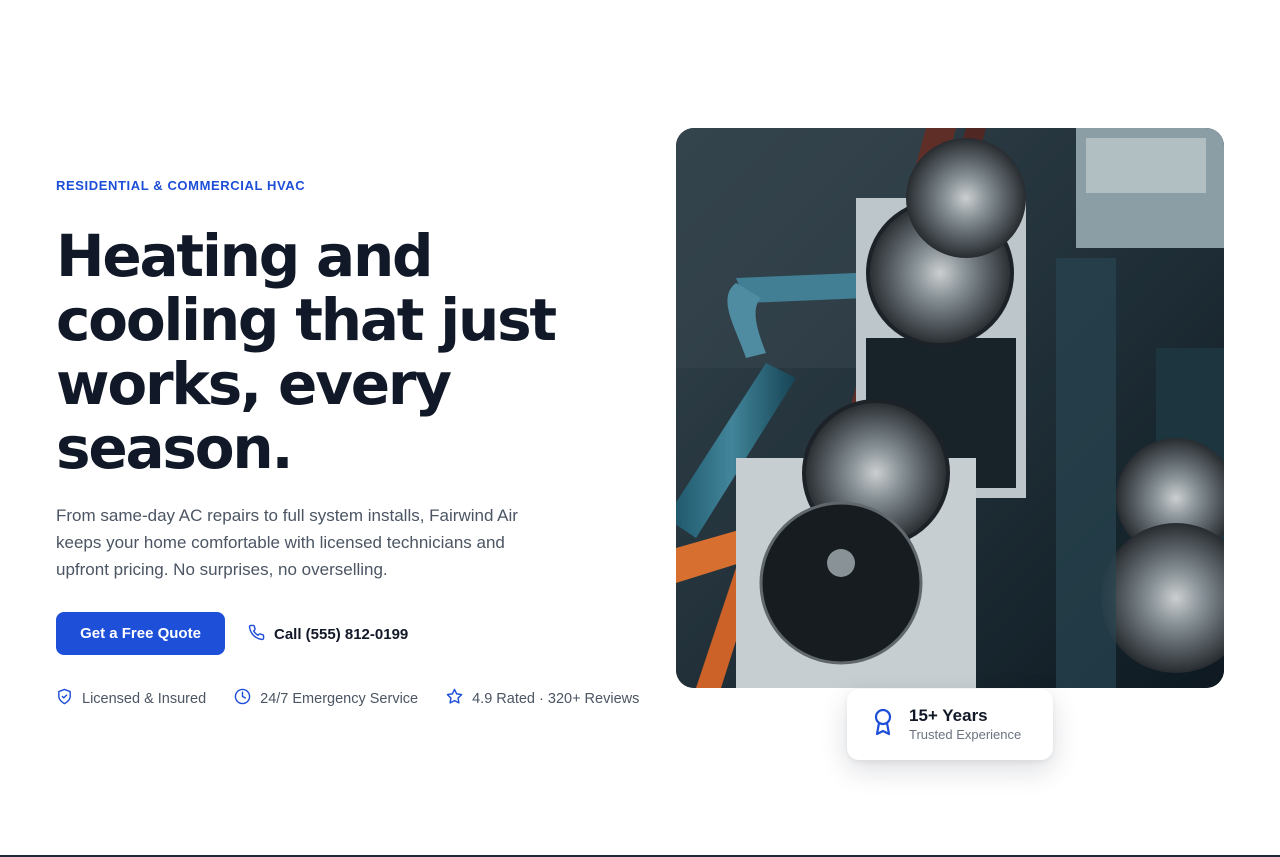 This screenshot has height=857, width=1280. Describe the element at coordinates (140, 633) in the screenshot. I see `get-quote-button: Get a Free Quote` at that location.